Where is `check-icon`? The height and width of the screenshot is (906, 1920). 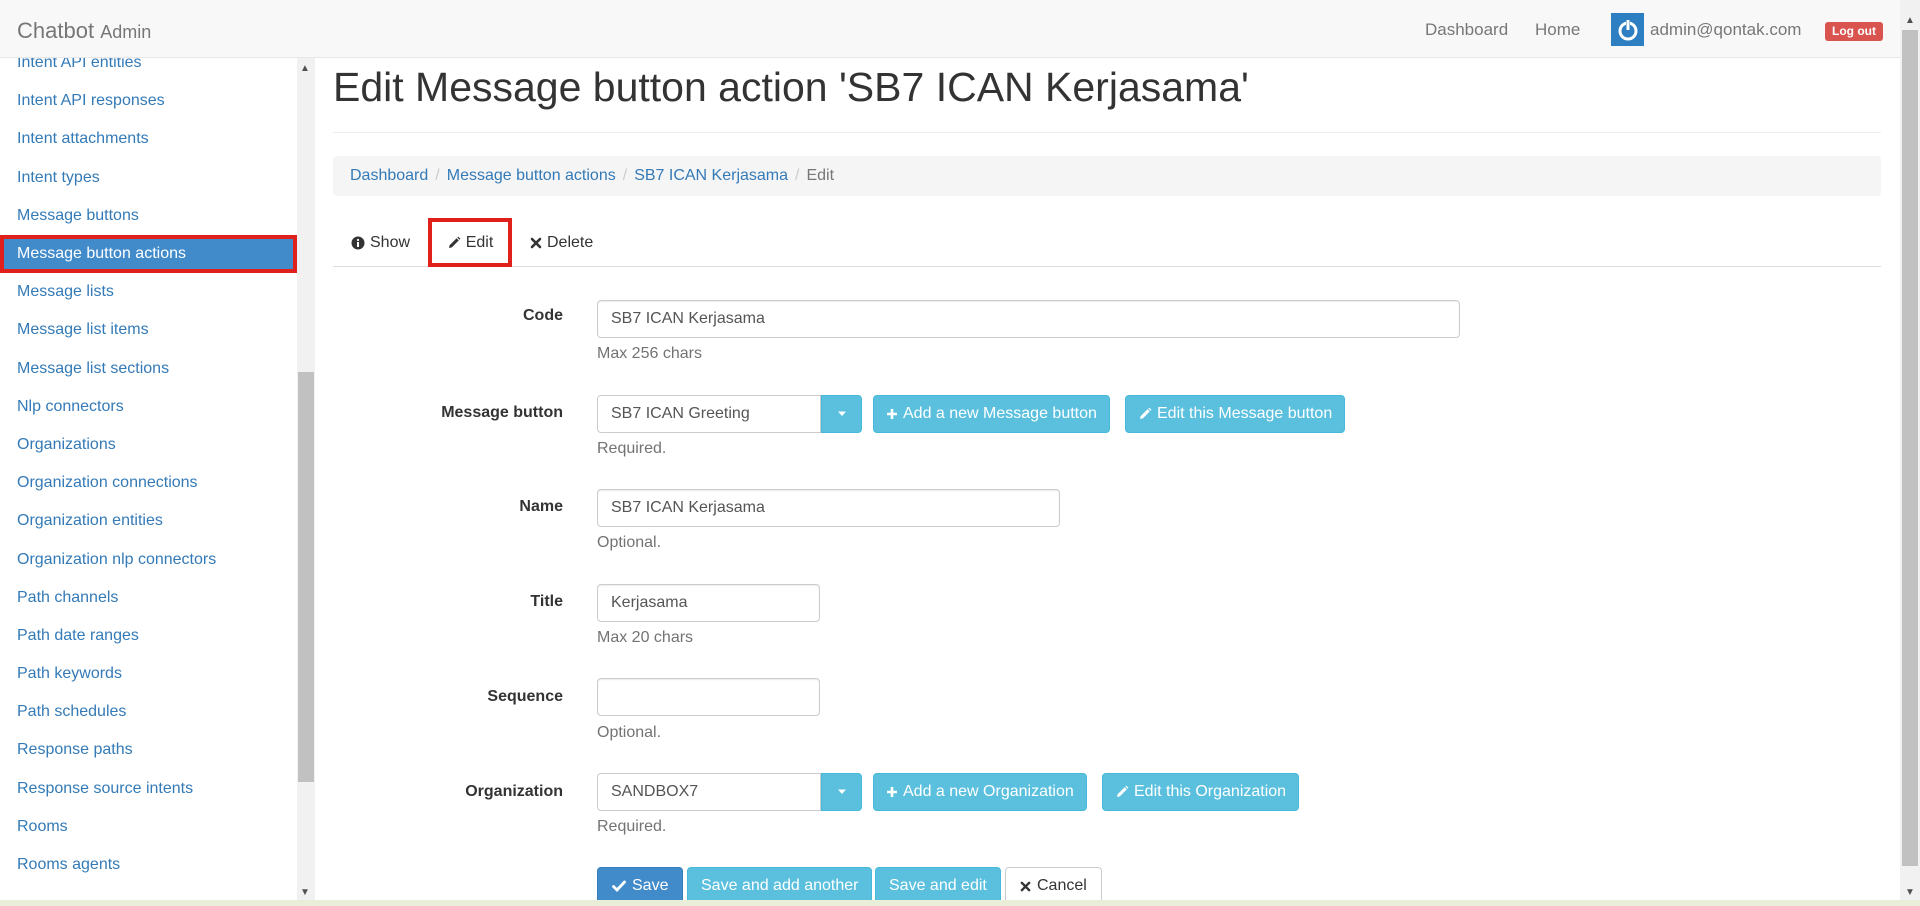 check-icon is located at coordinates (619, 886).